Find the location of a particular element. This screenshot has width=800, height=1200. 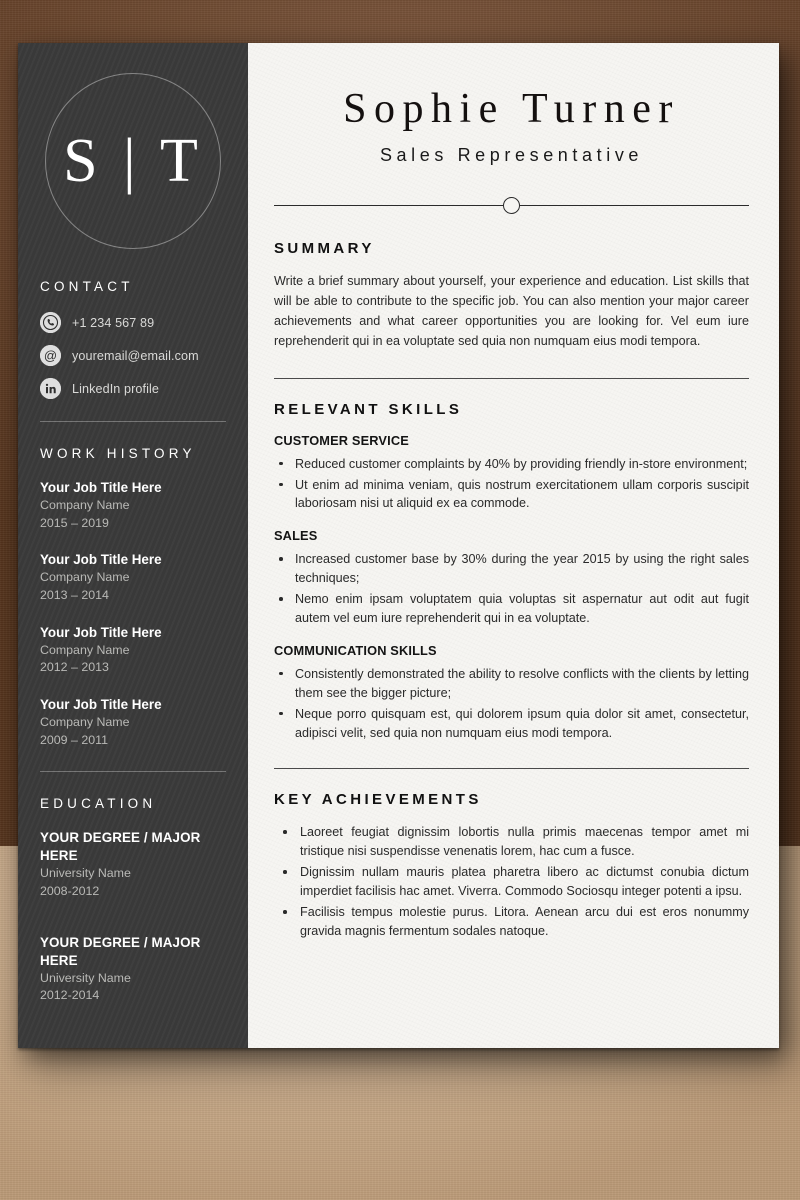

contact-item-phone: +1 234 567 89 is located at coordinates (133, 322).